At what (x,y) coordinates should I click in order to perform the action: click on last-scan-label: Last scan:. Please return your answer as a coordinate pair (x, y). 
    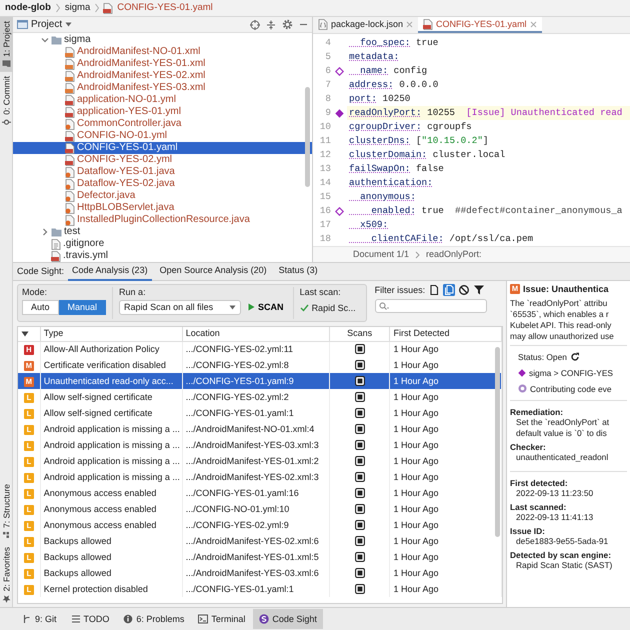
    Looking at the image, I should click on (321, 292).